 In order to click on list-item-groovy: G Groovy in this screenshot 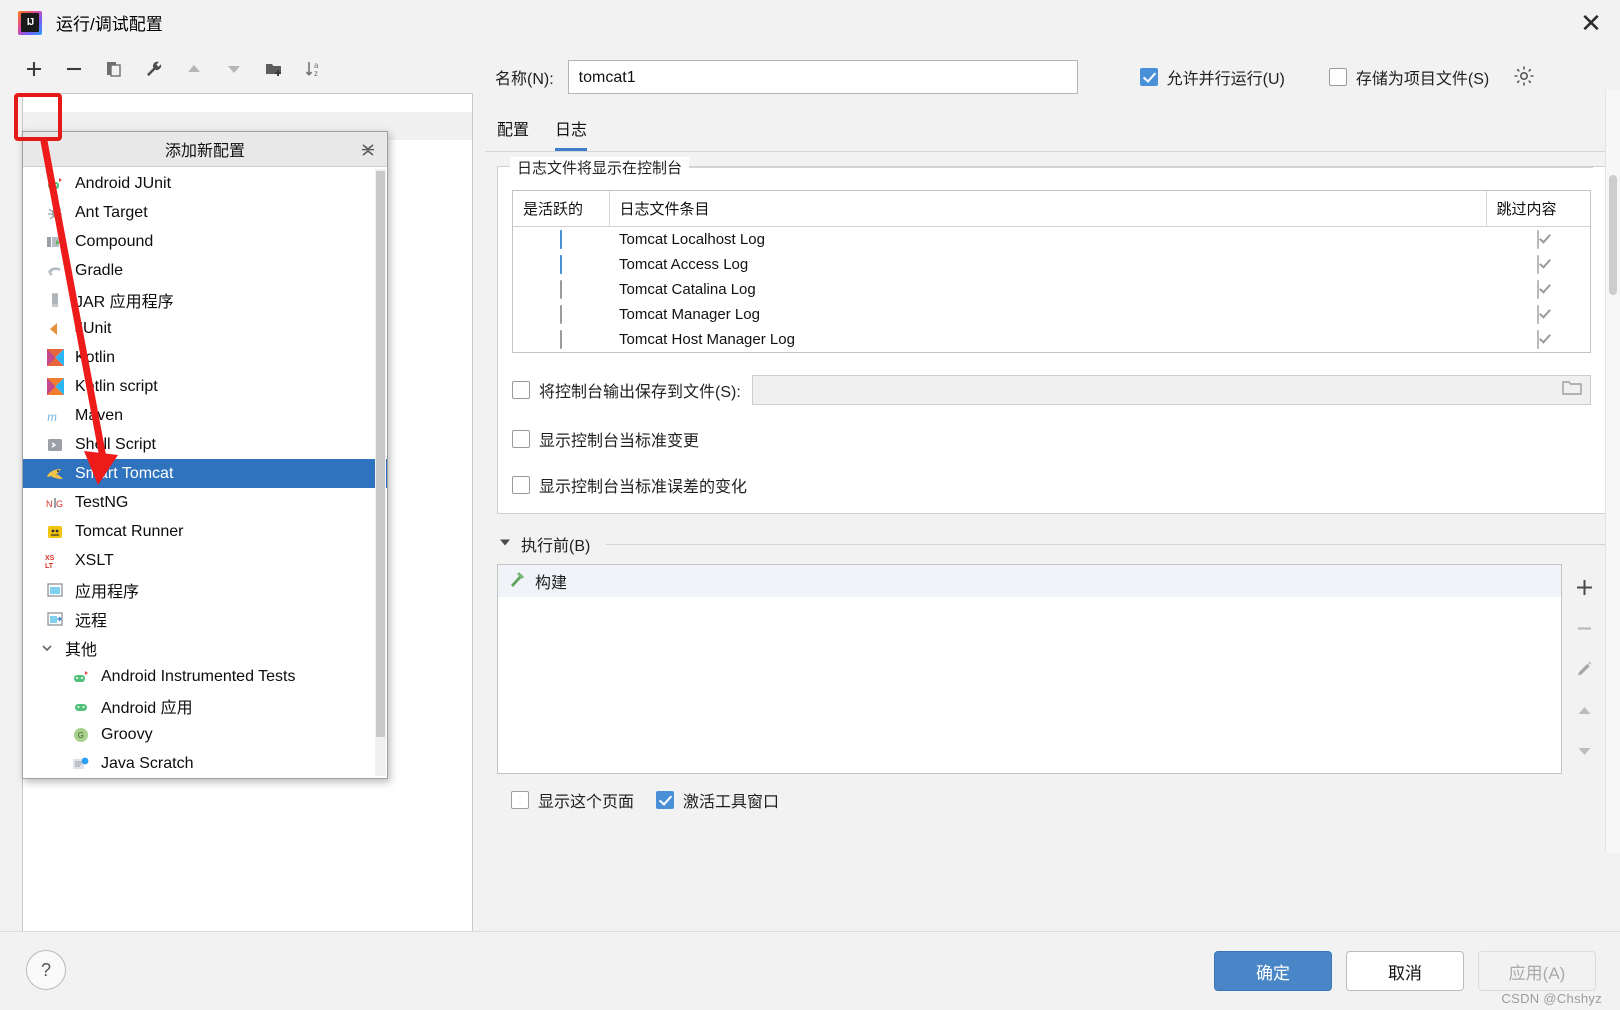, I will do `click(205, 734)`.